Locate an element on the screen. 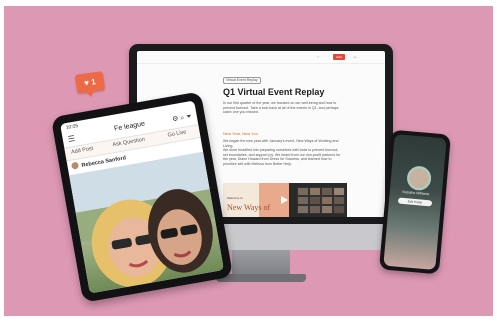 Image resolution: width=497 pixels, height=326 pixels. like-notification-badge: ♥ 1 is located at coordinates (90, 82).